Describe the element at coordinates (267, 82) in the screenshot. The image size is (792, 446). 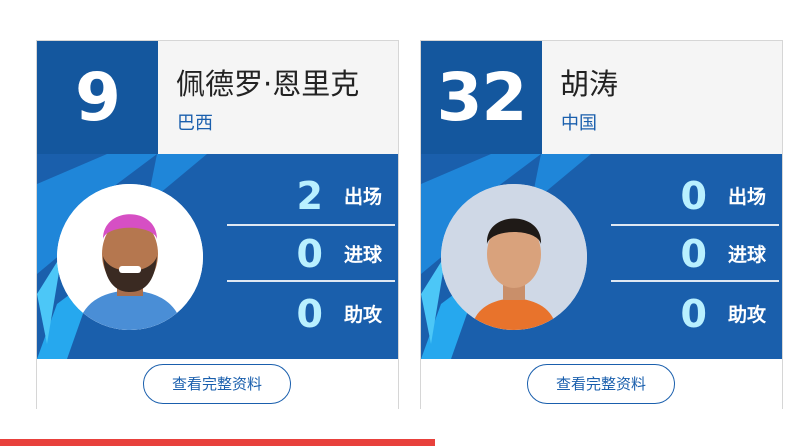
I see `player-name: 佩德罗·恩里克` at that location.